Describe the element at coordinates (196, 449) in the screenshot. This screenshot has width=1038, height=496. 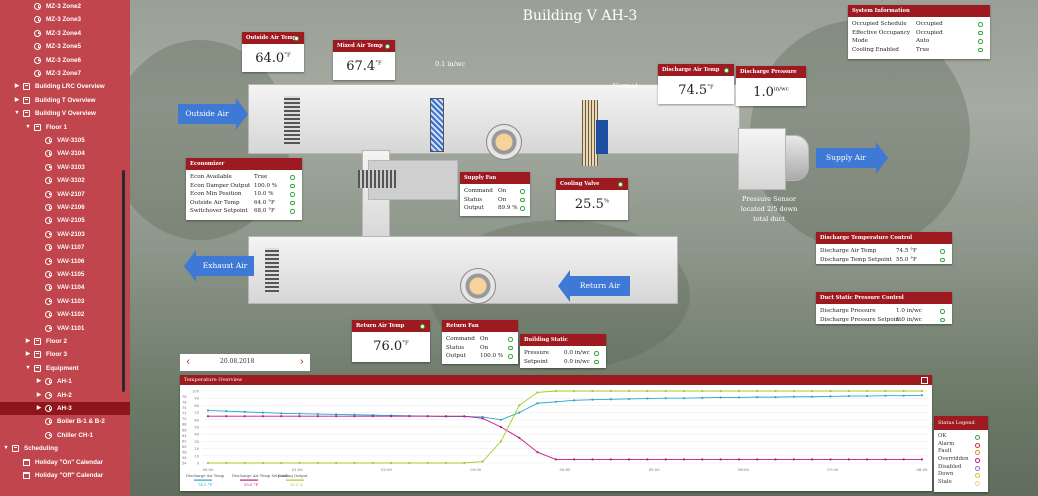
I see `y-tick-label: 20` at that location.